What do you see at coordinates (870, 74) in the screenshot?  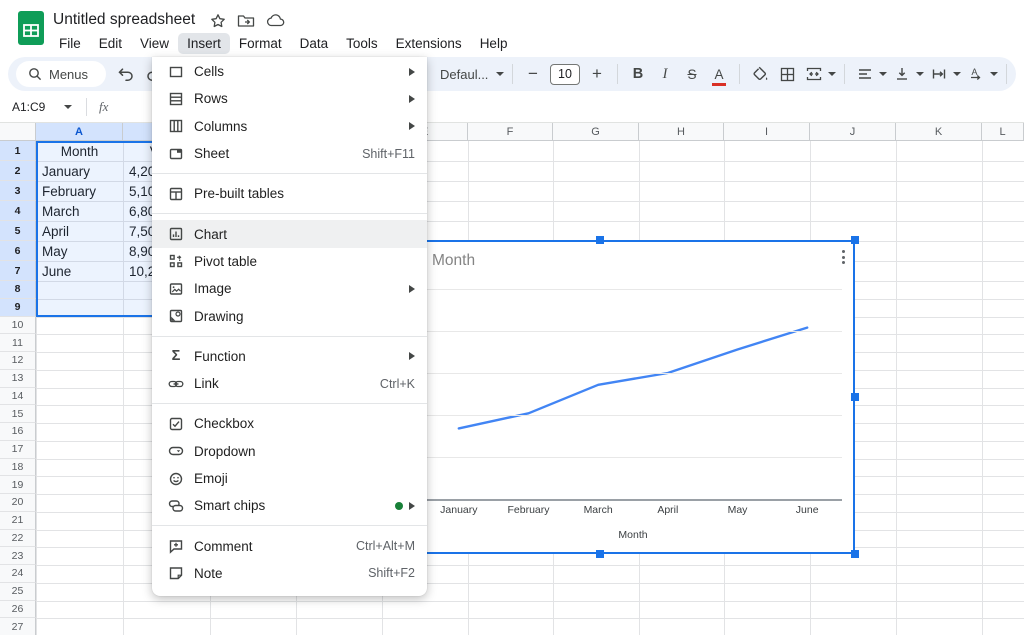 I see `horizontal-align-control` at bounding box center [870, 74].